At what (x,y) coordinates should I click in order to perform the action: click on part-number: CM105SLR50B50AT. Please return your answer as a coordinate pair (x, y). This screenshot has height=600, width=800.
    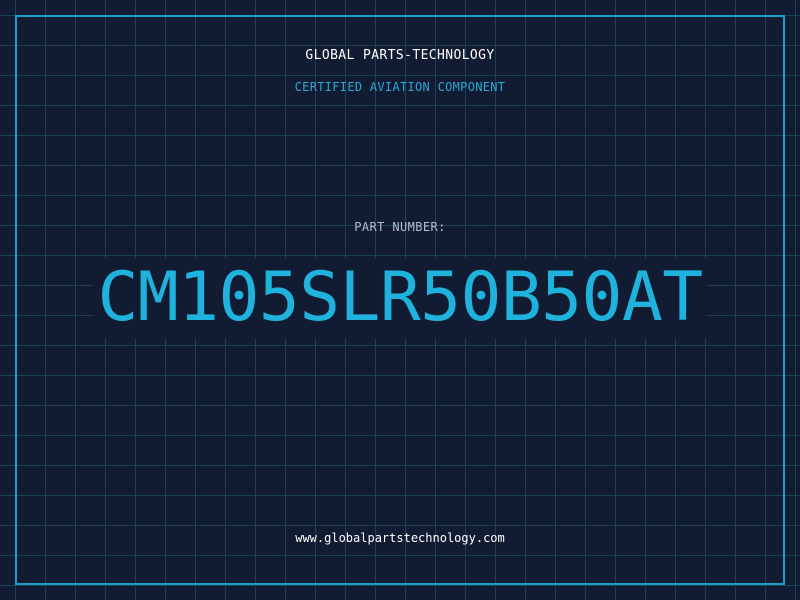
    Looking at the image, I should click on (400, 298).